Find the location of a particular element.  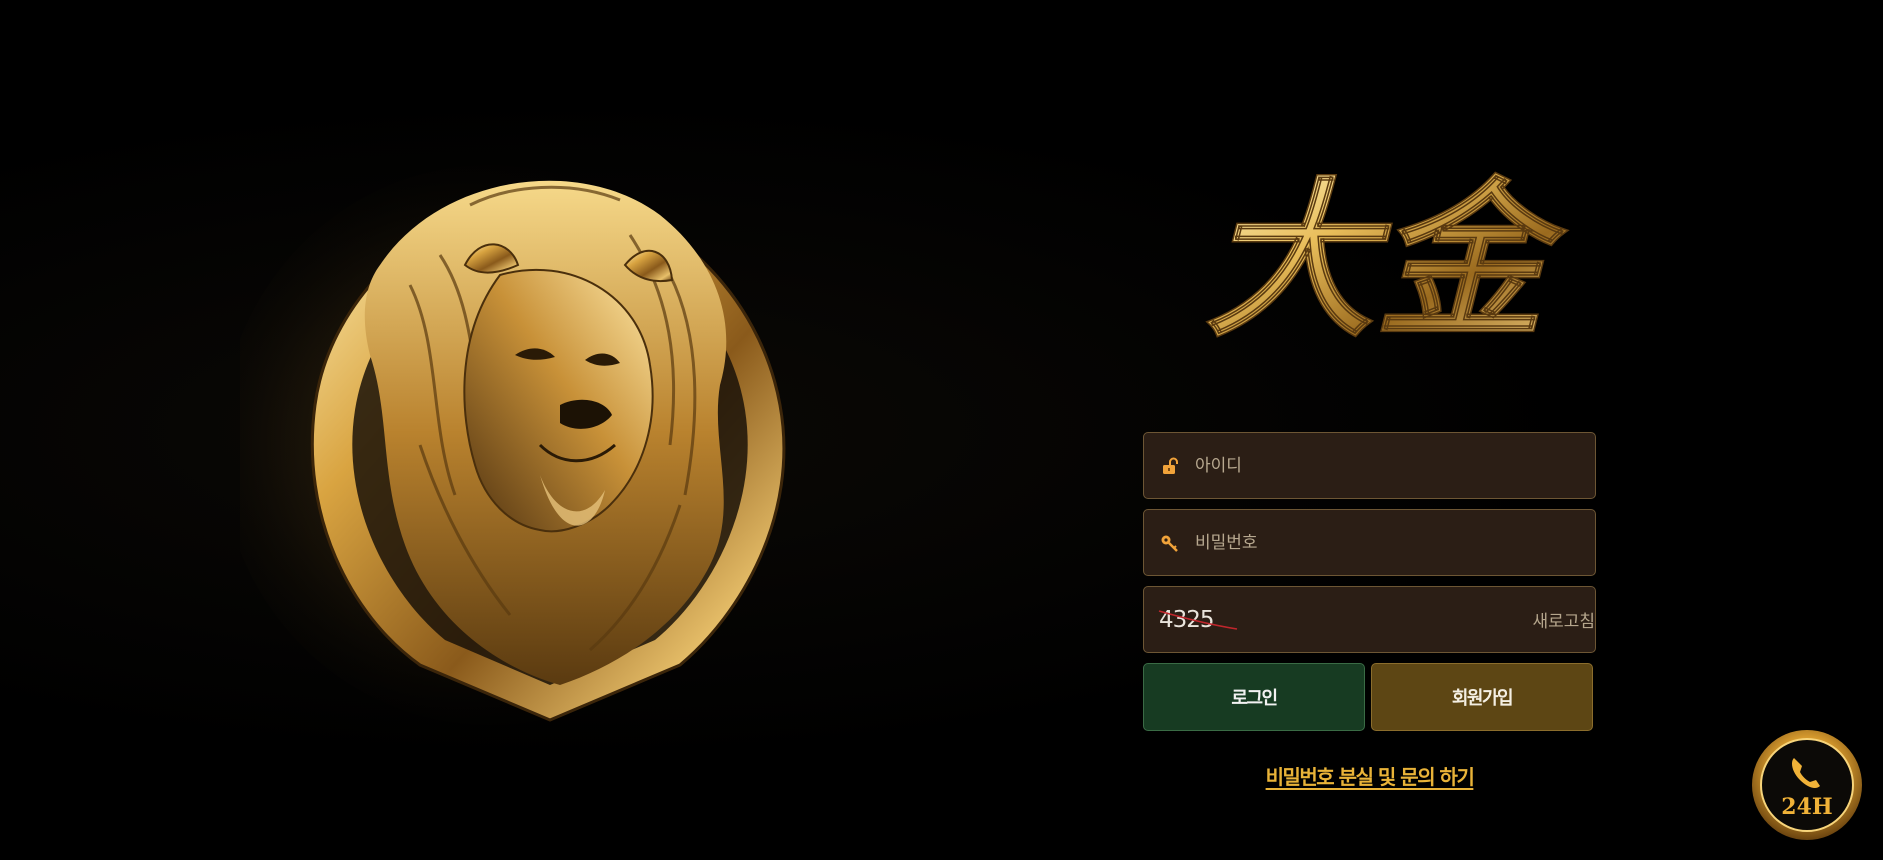

username-input is located at coordinates (1394, 465).